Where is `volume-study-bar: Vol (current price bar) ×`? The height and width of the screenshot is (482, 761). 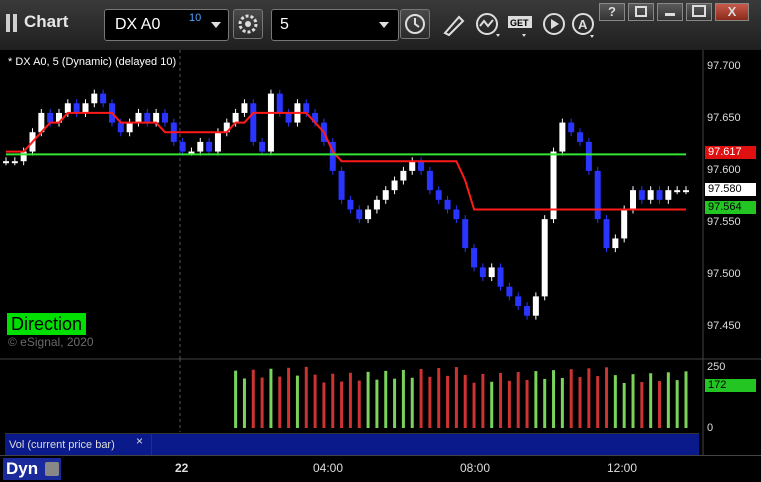 volume-study-bar: Vol (current price bar) × is located at coordinates (352, 444).